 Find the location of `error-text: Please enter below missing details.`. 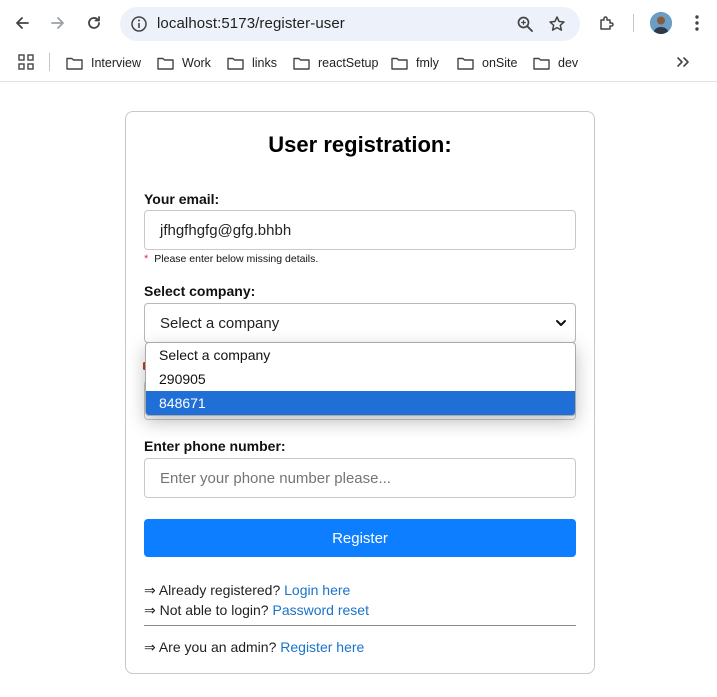

error-text: Please enter below missing details. is located at coordinates (236, 259).